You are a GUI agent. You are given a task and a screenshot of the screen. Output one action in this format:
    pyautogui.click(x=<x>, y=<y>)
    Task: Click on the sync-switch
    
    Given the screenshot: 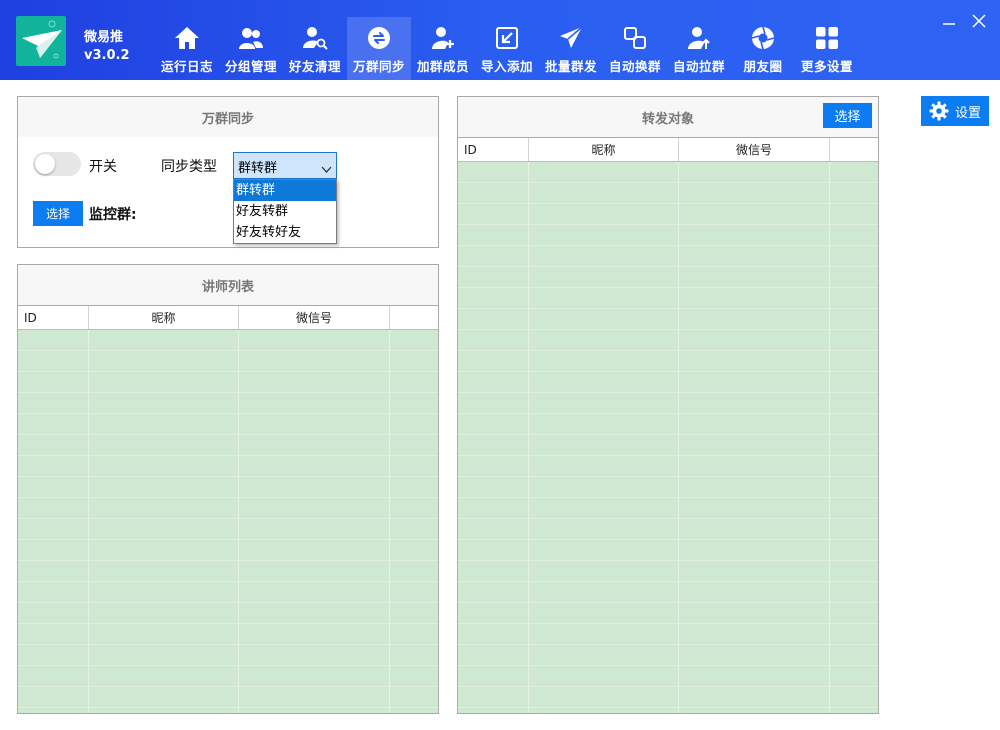 What is the action you would take?
    pyautogui.click(x=57, y=164)
    